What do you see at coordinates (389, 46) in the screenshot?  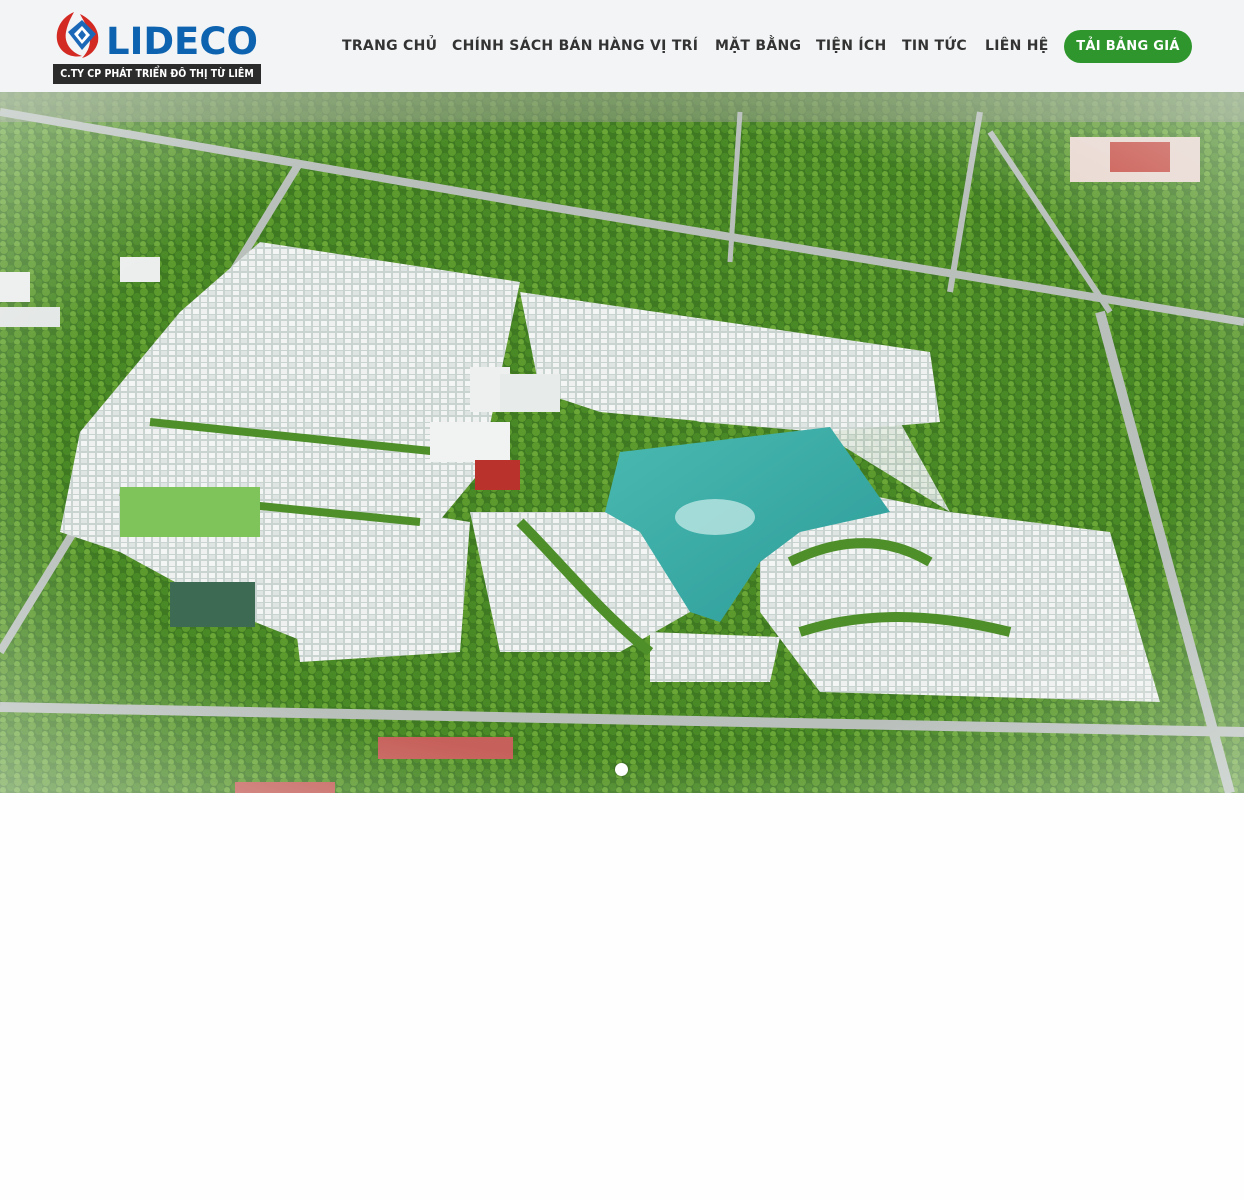 I see `nav-item-trang-chu: TRANG CHỦ` at bounding box center [389, 46].